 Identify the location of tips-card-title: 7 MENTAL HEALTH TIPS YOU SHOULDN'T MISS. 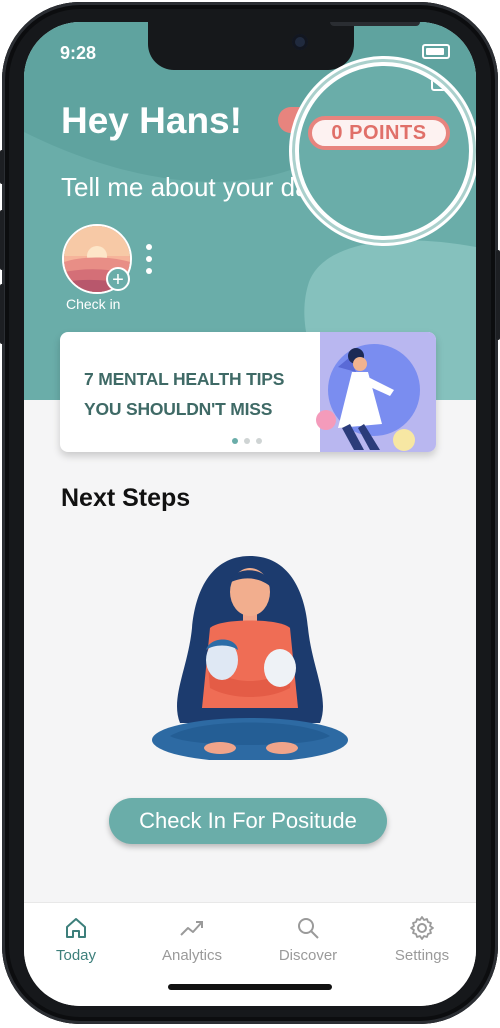
(184, 394).